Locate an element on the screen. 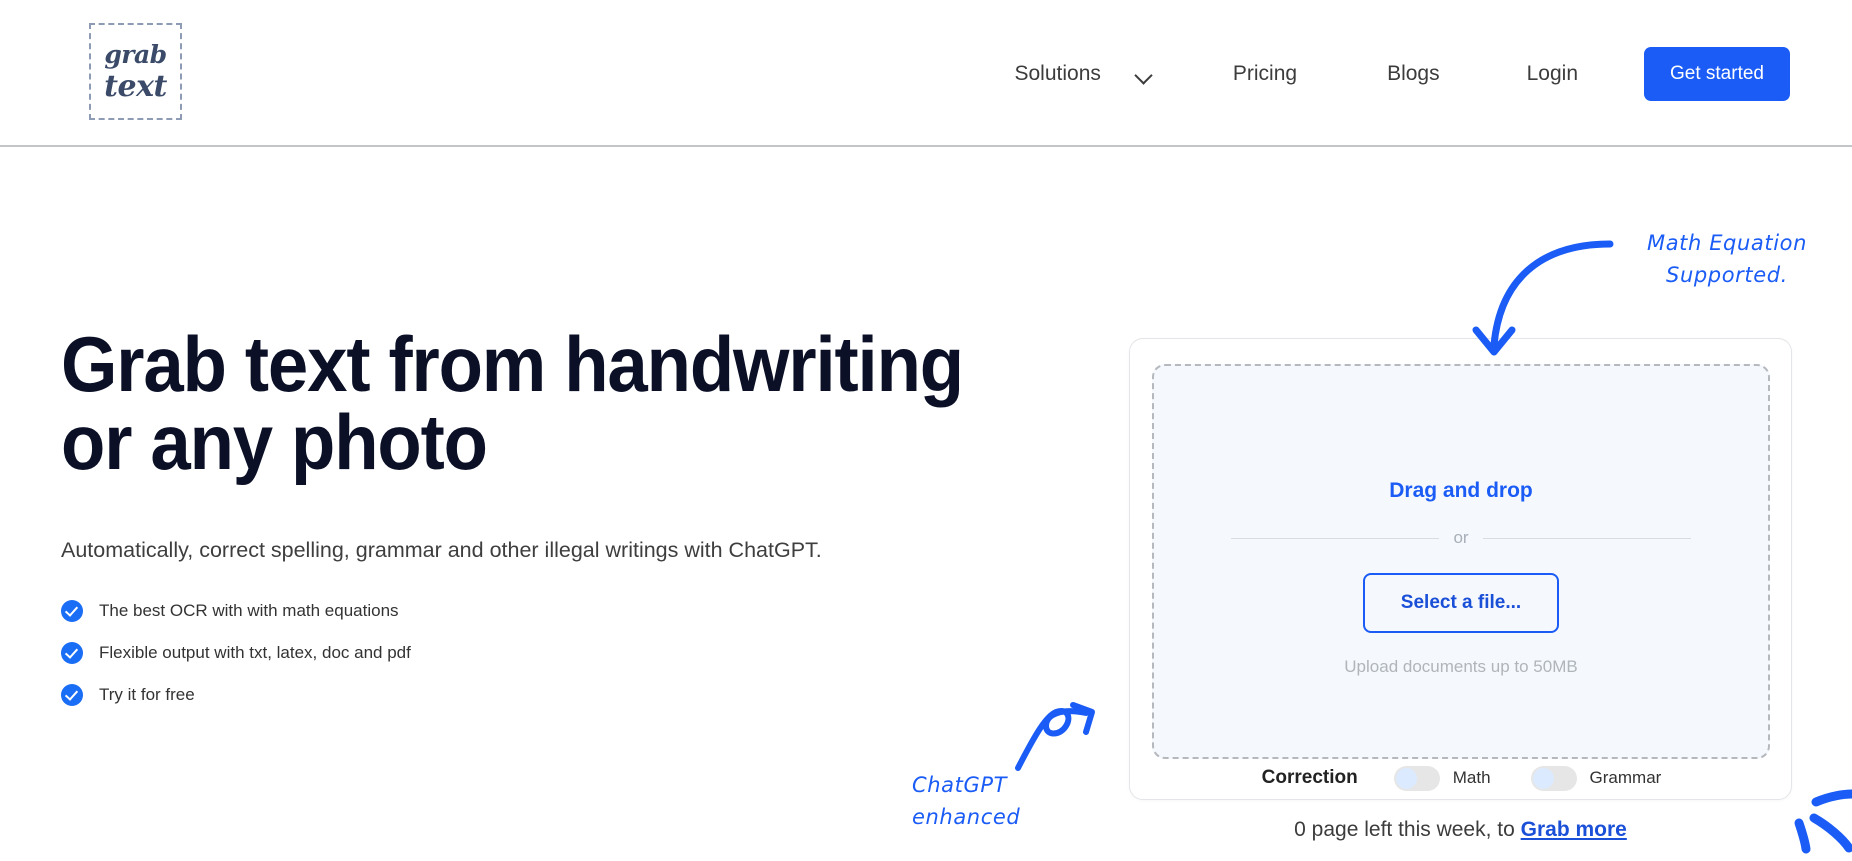 The image size is (1852, 861). list-item-label: The best OCR with with math equations is located at coordinates (249, 611).